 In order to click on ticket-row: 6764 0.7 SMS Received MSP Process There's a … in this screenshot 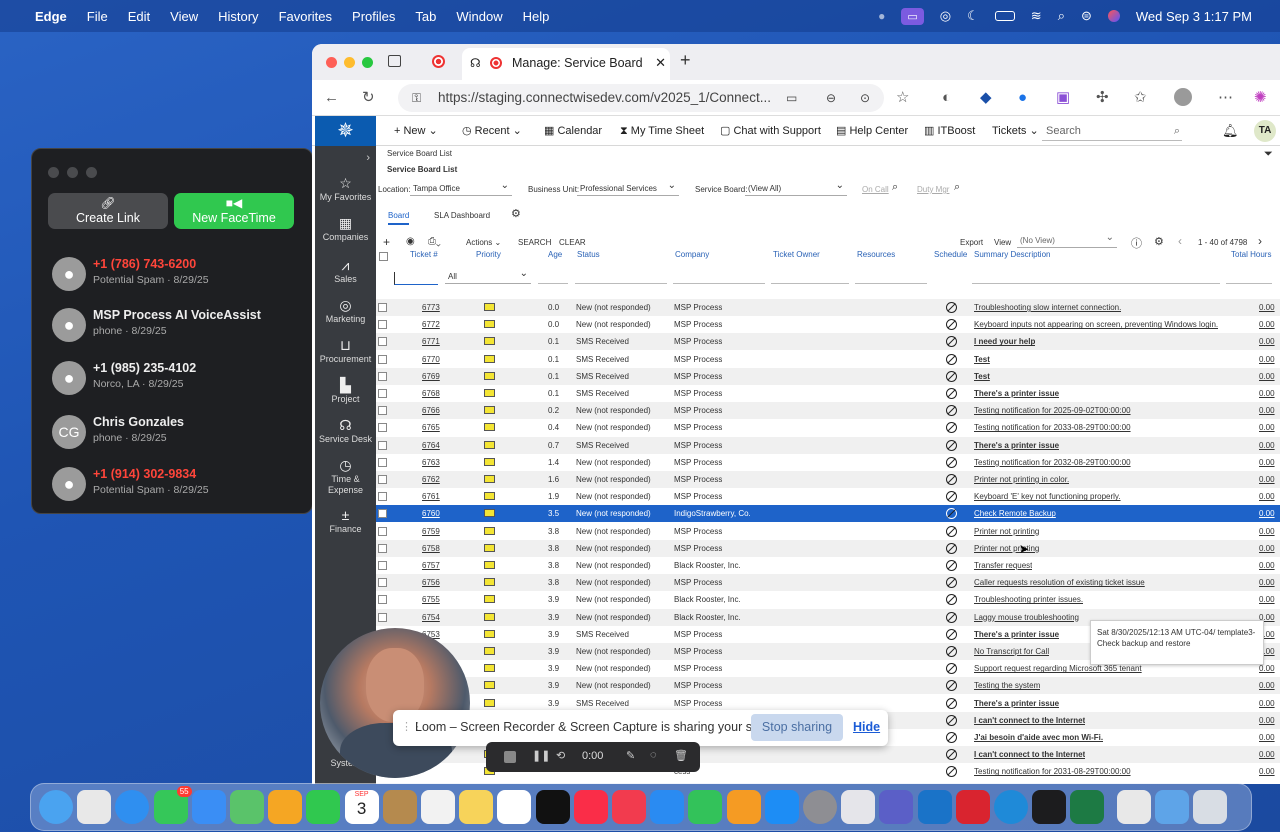, I will do `click(828, 445)`.